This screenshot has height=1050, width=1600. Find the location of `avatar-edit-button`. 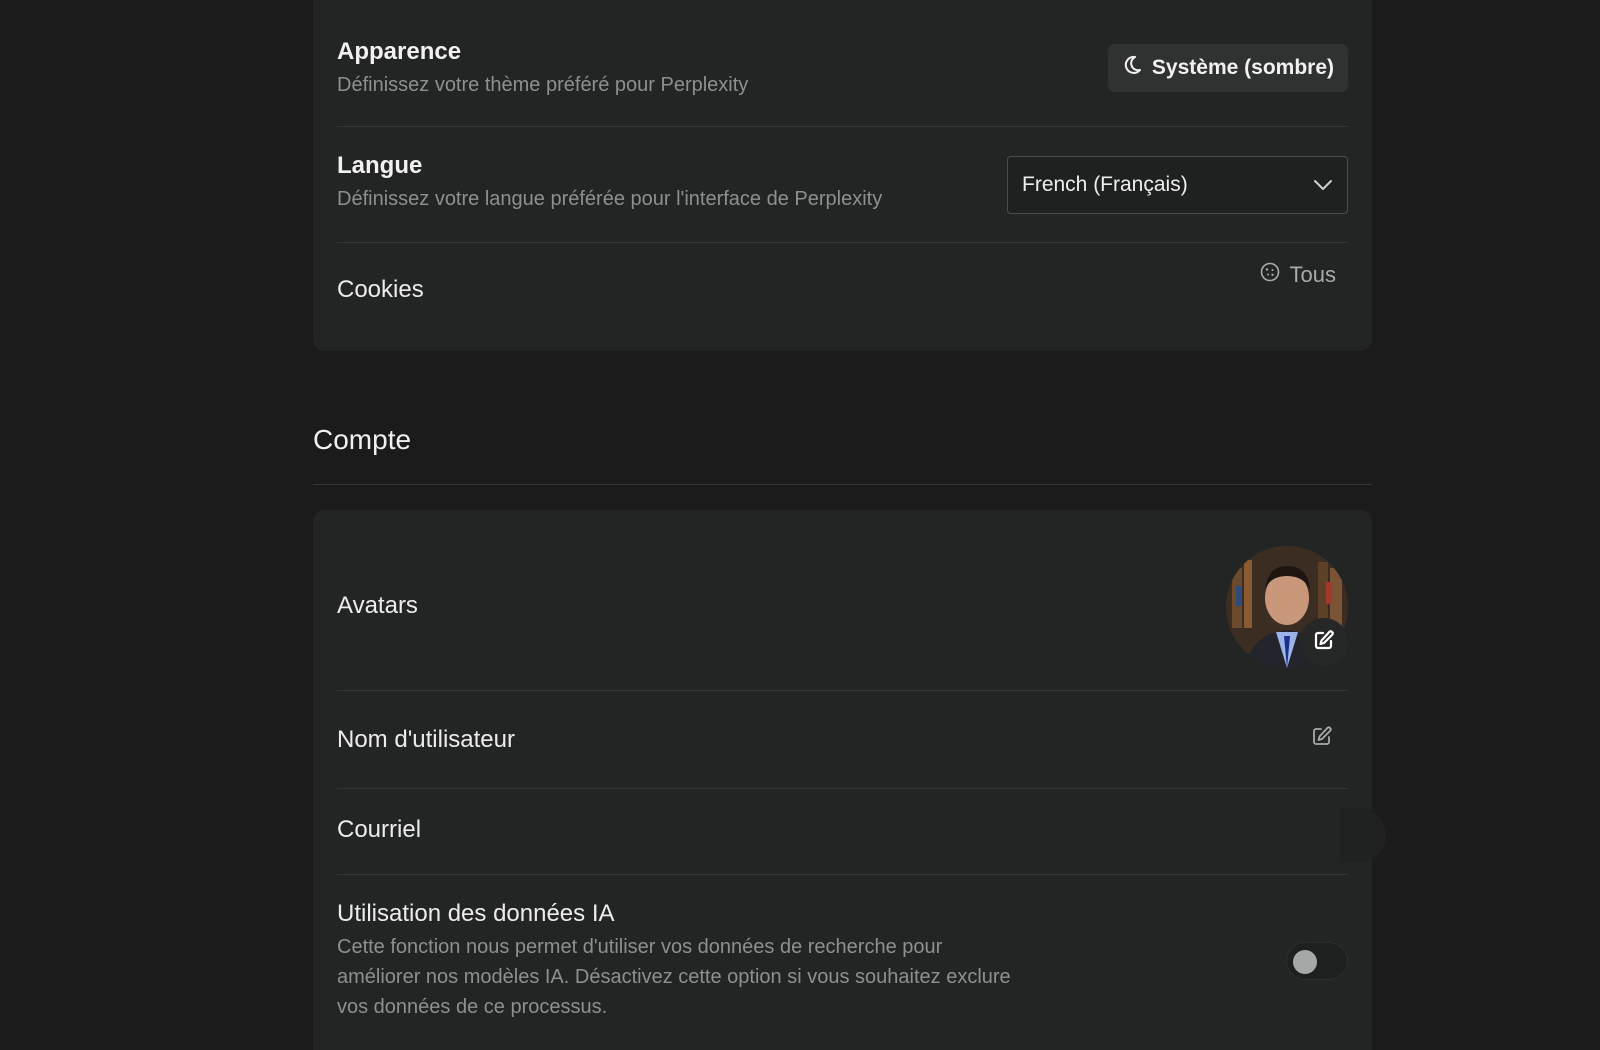

avatar-edit-button is located at coordinates (1324, 642).